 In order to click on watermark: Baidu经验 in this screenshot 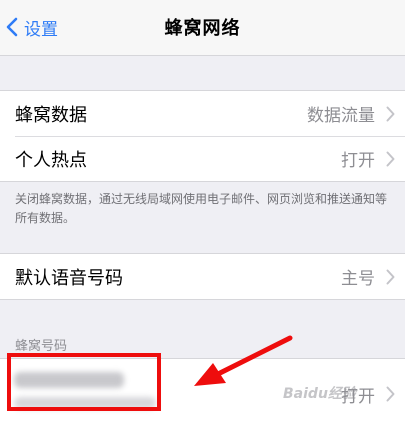, I will do `click(319, 394)`.